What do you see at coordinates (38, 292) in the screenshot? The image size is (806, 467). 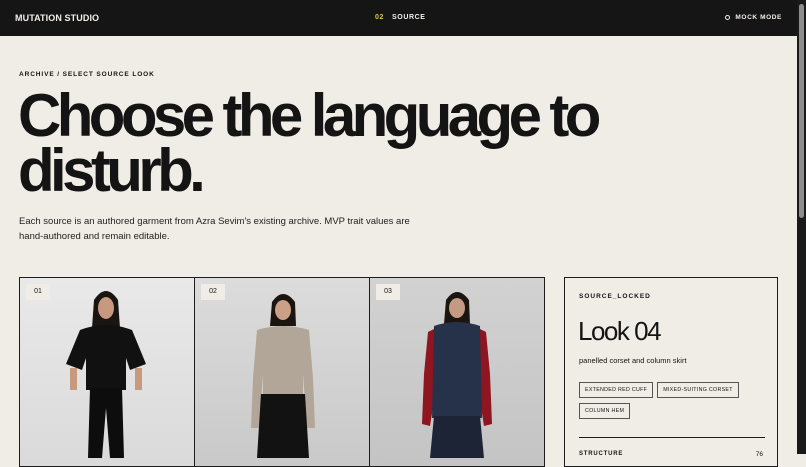 I see `look-number-badge: 01` at bounding box center [38, 292].